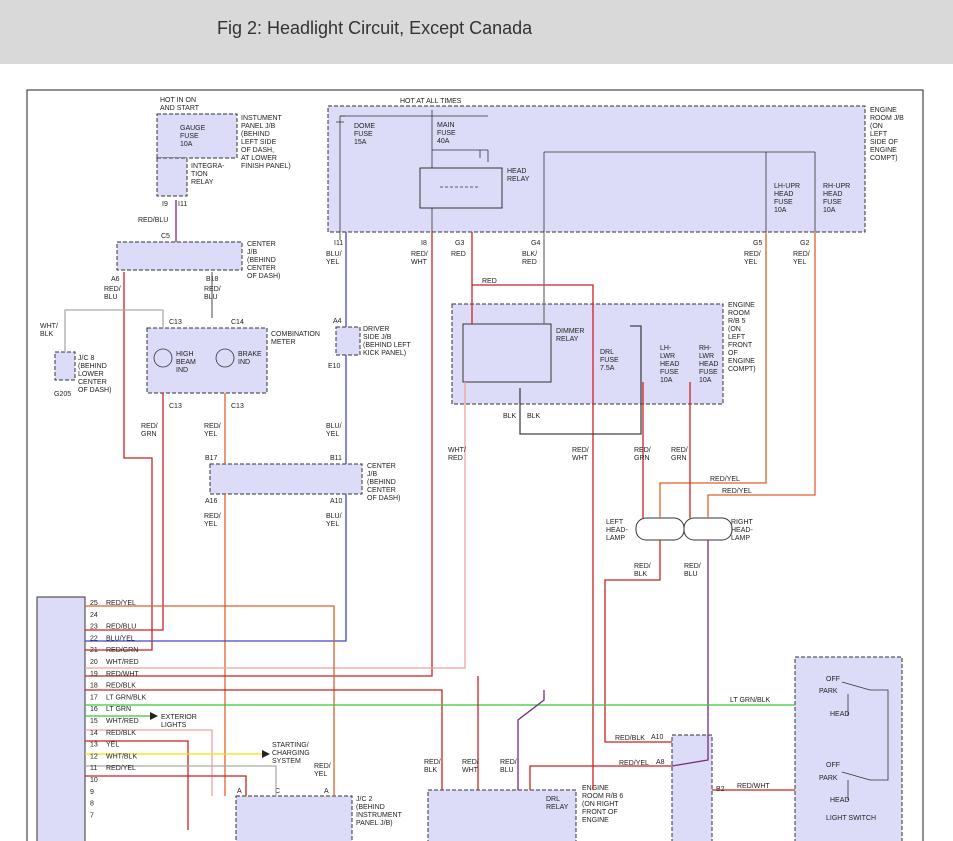 The width and height of the screenshot is (953, 841). Describe the element at coordinates (175, 322) in the screenshot. I see `connector-c13a: C13` at that location.